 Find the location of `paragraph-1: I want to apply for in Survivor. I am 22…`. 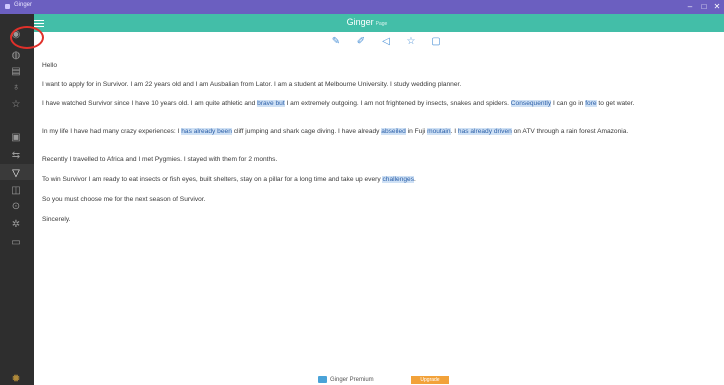

paragraph-1: I want to apply for in Survivor. I am 22… is located at coordinates (252, 84).